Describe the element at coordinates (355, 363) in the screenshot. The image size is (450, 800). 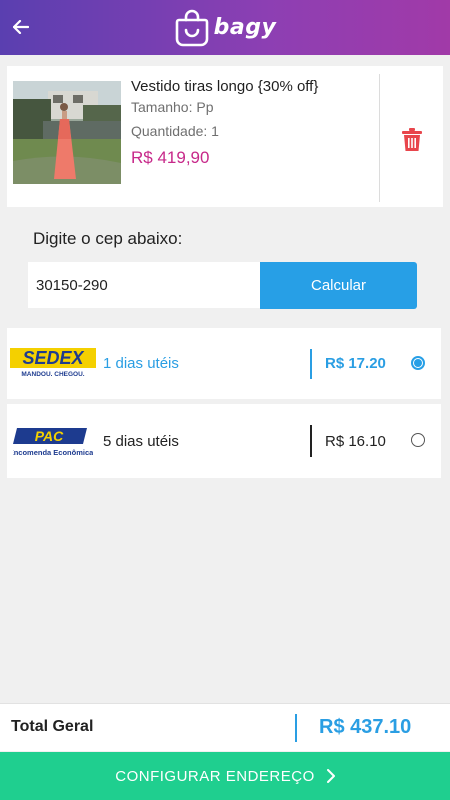
I see `shipping-price: R$ 17.20` at that location.